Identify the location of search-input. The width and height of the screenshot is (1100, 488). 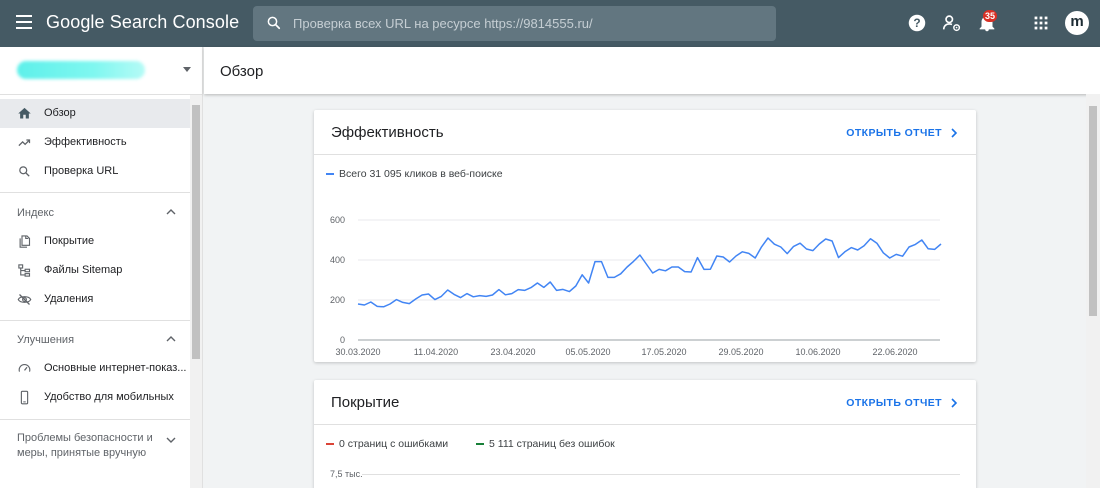
(528, 23).